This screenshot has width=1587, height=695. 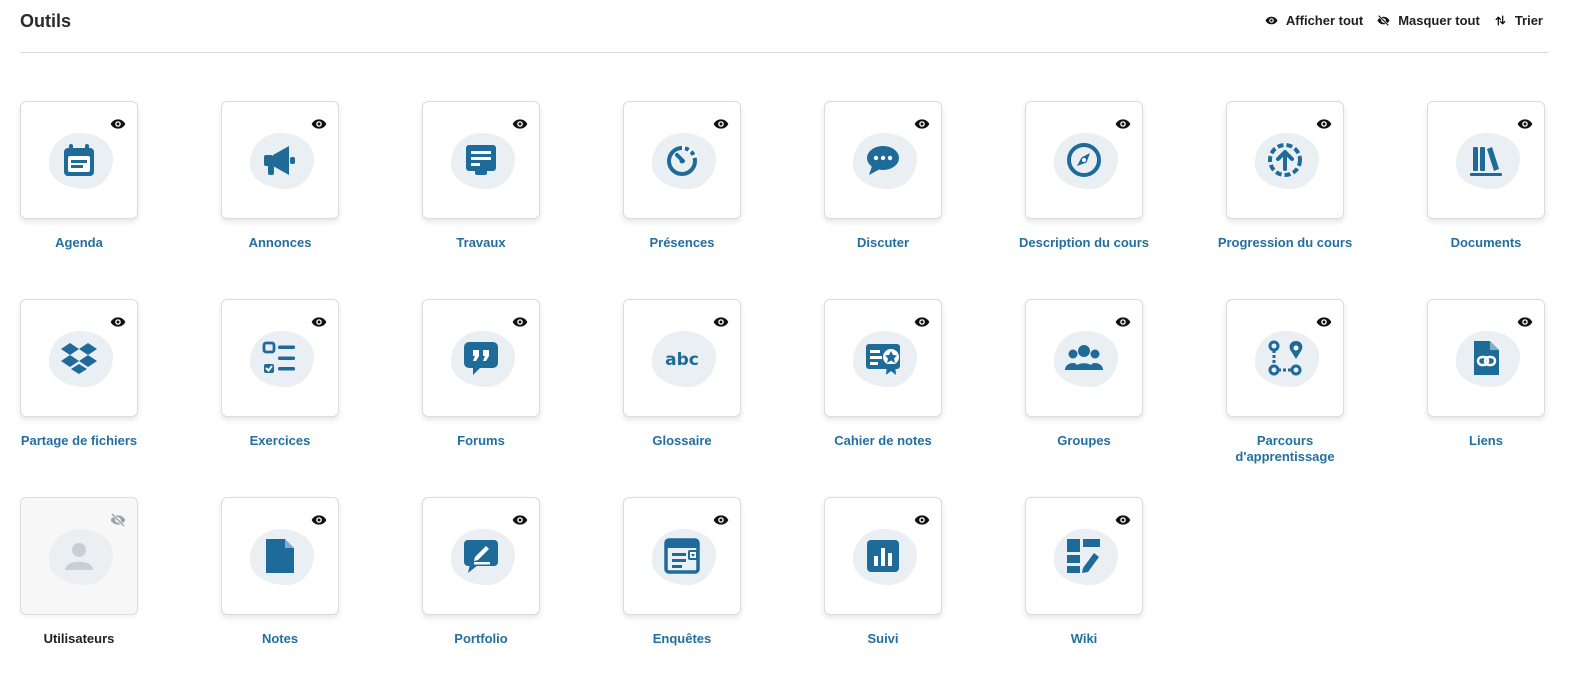 I want to click on groups-icon, so click(x=1084, y=357).